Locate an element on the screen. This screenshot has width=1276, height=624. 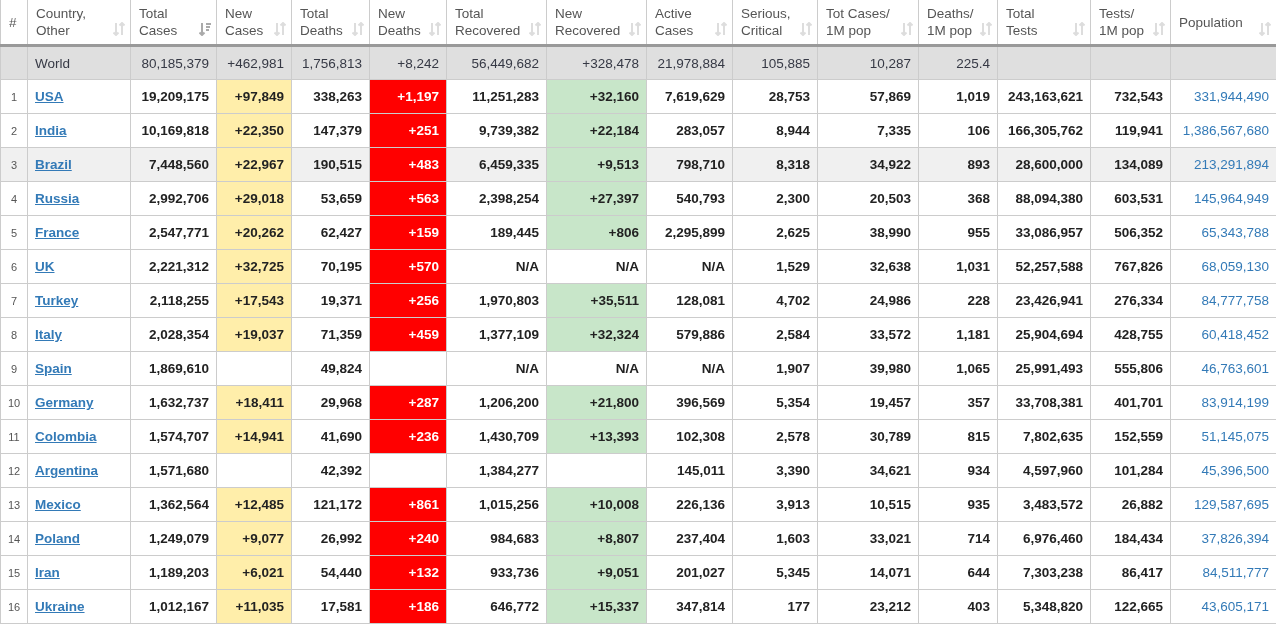
table-cell: 1,632,737 is located at coordinates (173, 402).